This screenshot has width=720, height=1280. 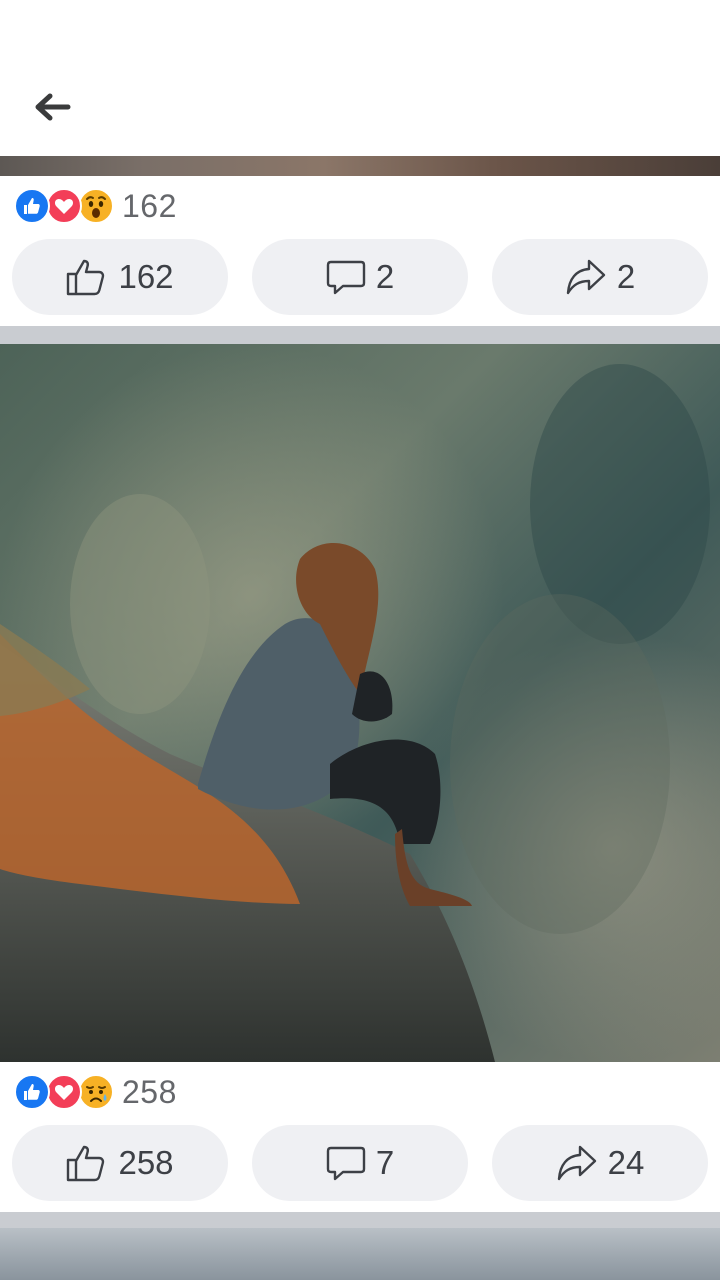 I want to click on reaction-count: 162, so click(x=149, y=205).